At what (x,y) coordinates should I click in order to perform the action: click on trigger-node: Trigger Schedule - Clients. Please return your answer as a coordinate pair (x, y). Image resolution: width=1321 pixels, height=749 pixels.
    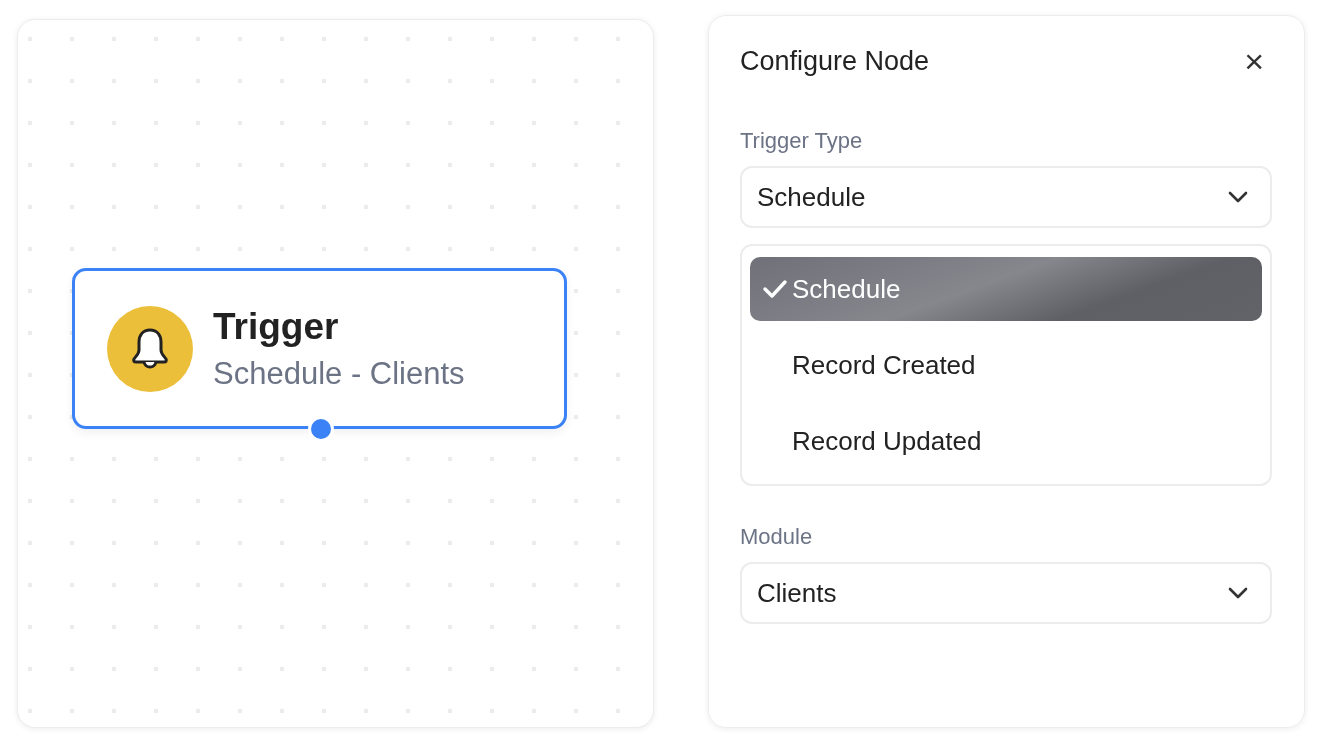
    Looking at the image, I should click on (319, 348).